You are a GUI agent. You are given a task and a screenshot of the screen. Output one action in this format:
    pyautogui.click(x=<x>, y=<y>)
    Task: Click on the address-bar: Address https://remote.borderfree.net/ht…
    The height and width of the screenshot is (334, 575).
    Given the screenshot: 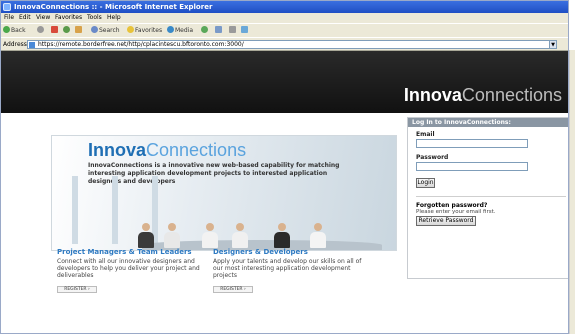 What is the action you would take?
    pyautogui.click(x=284, y=44)
    